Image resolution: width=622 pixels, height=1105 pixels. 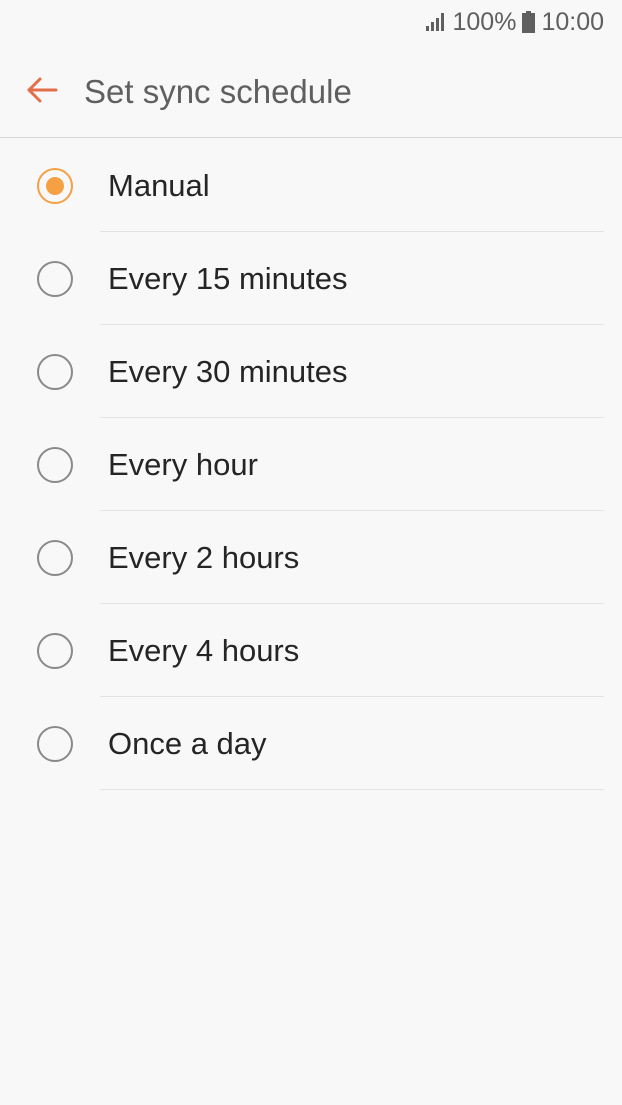 I want to click on option-label: Every 15 minutes, so click(x=228, y=278).